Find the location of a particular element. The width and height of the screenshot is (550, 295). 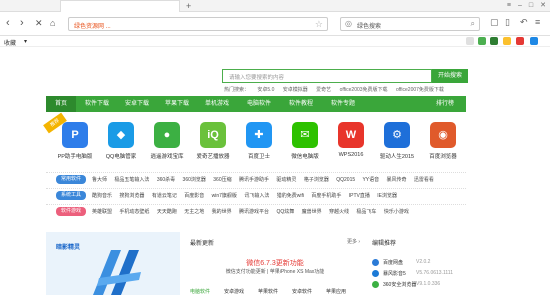

software-link: 鲁大师 is located at coordinates (99, 180).